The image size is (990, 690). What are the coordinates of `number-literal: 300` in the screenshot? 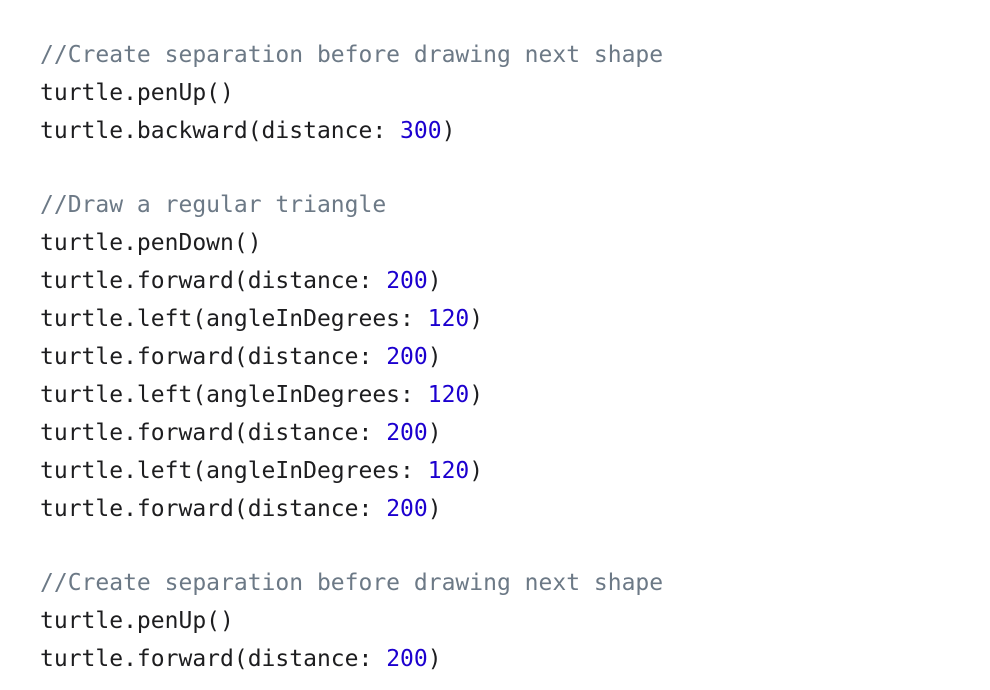 It's located at (421, 131).